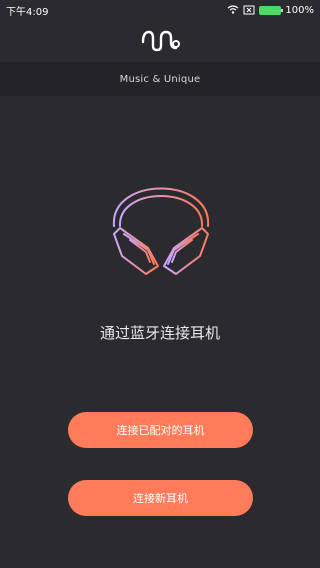 The height and width of the screenshot is (568, 320). Describe the element at coordinates (160, 58) in the screenshot. I see `header: Music & Unique` at that location.